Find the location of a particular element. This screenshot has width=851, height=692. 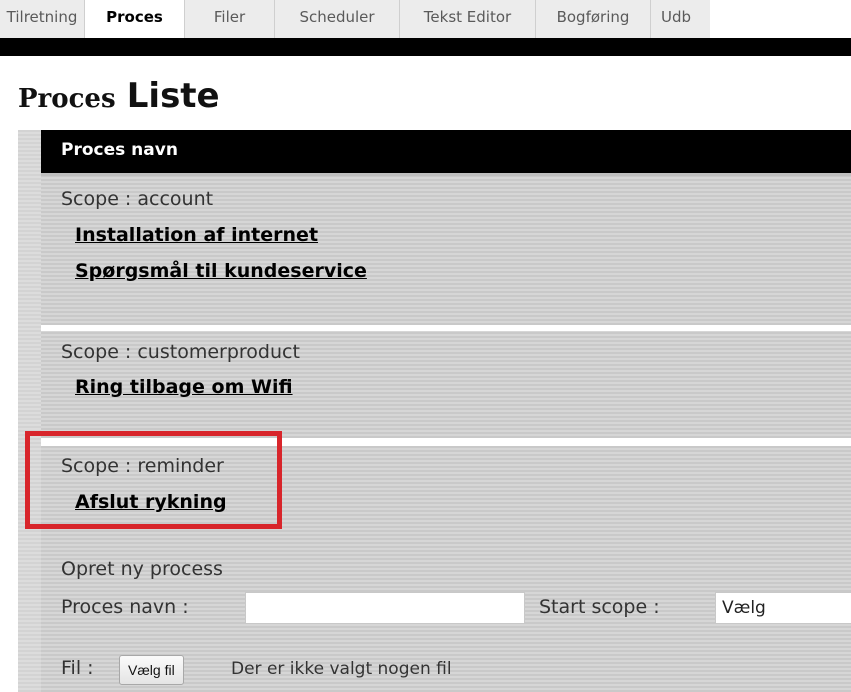

process-link-afslut-rykning: Afslut rykning is located at coordinates (151, 502).